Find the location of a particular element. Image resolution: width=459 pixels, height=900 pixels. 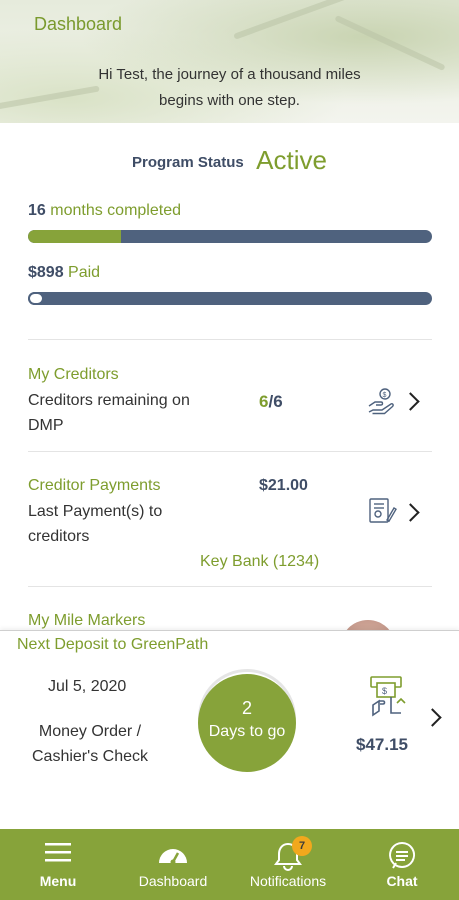

months-progress-label: 16 months completed is located at coordinates (104, 211).